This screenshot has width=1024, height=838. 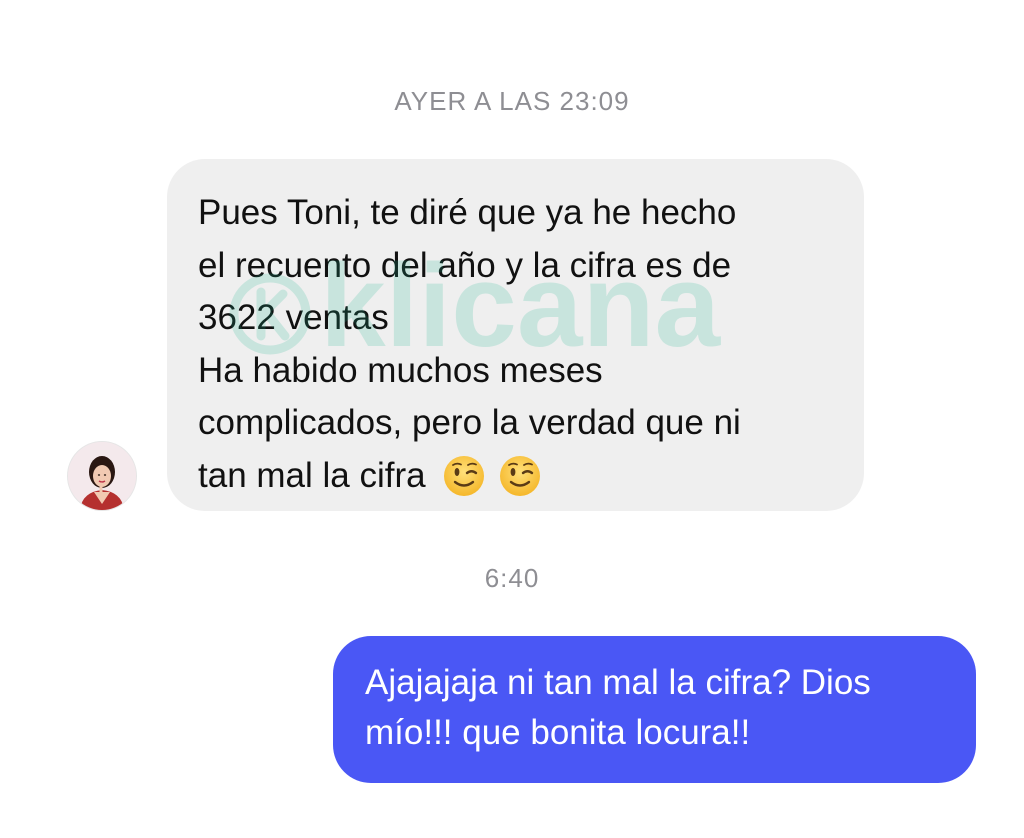 I want to click on message-last-line: tan mal la cifra, so click(x=516, y=476).